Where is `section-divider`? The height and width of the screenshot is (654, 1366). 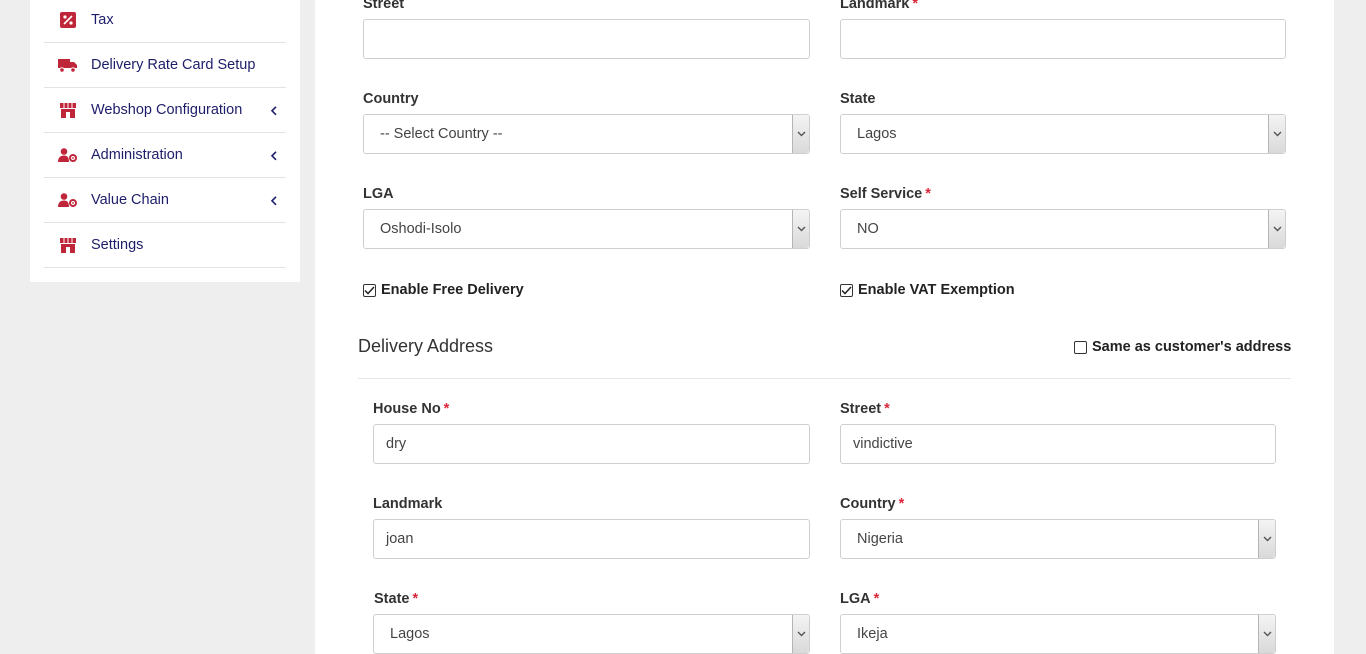
section-divider is located at coordinates (824, 378).